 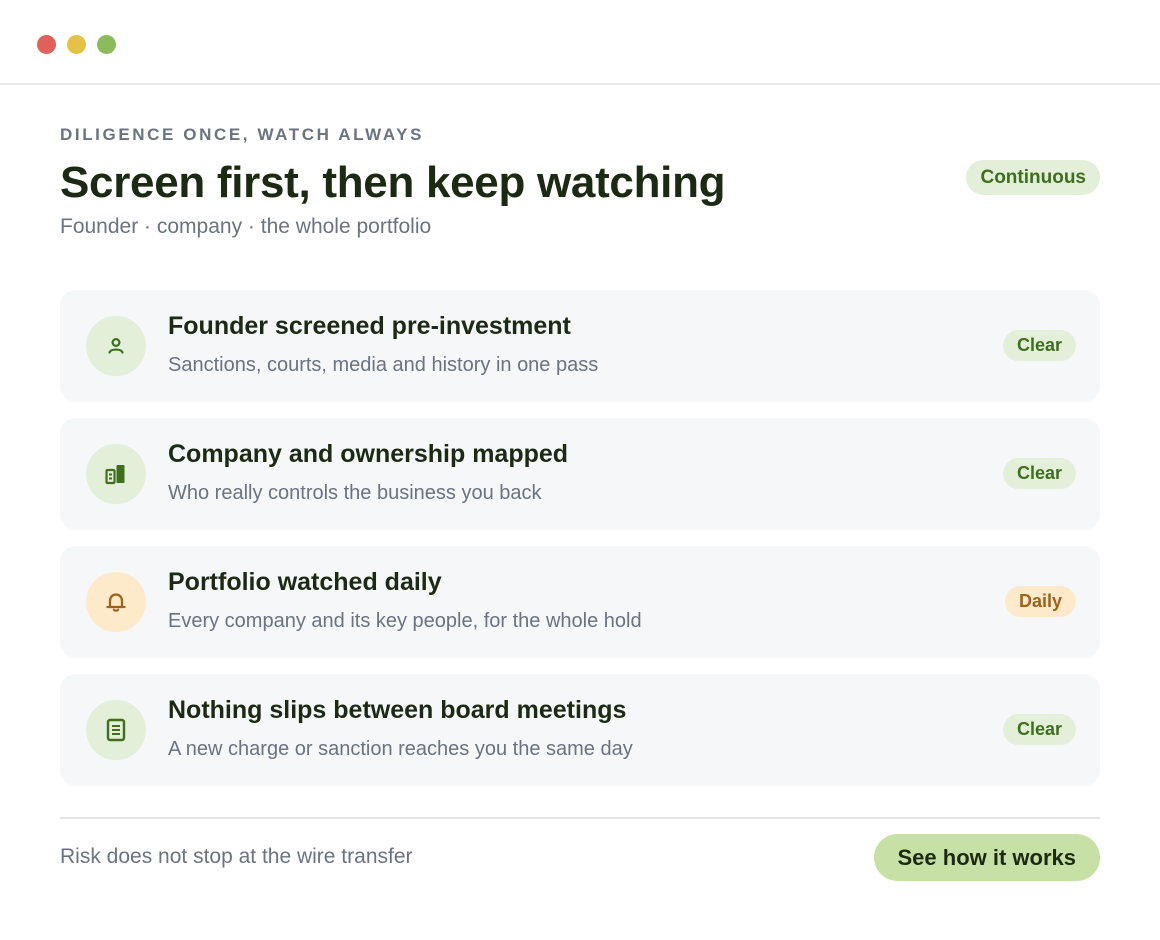 What do you see at coordinates (393, 182) in the screenshot?
I see `page-title: Screen first, then keep watching` at bounding box center [393, 182].